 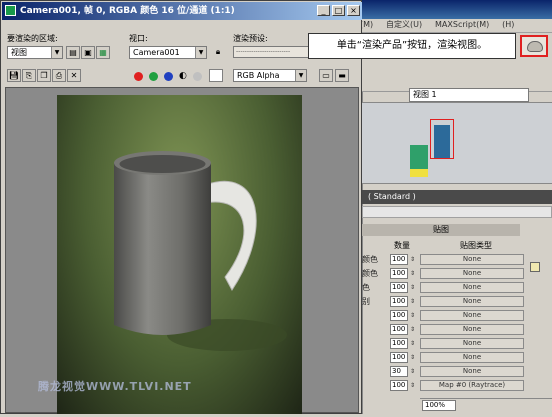 What do you see at coordinates (138, 76) in the screenshot?
I see `red-channel-icon` at bounding box center [138, 76].